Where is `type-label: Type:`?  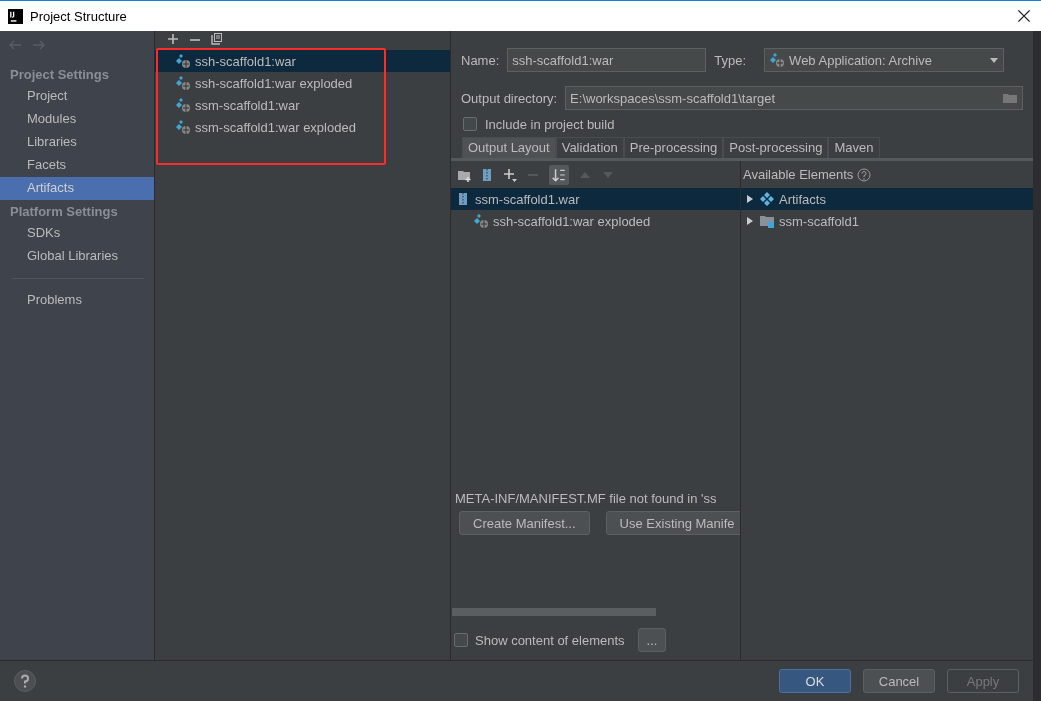
type-label: Type: is located at coordinates (730, 60).